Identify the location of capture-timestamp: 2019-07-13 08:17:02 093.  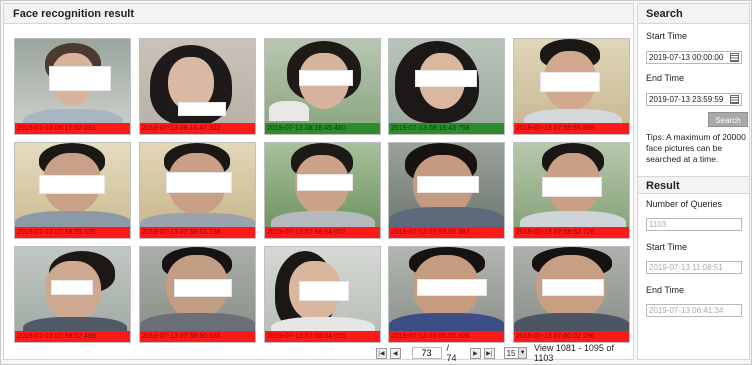
(72, 128).